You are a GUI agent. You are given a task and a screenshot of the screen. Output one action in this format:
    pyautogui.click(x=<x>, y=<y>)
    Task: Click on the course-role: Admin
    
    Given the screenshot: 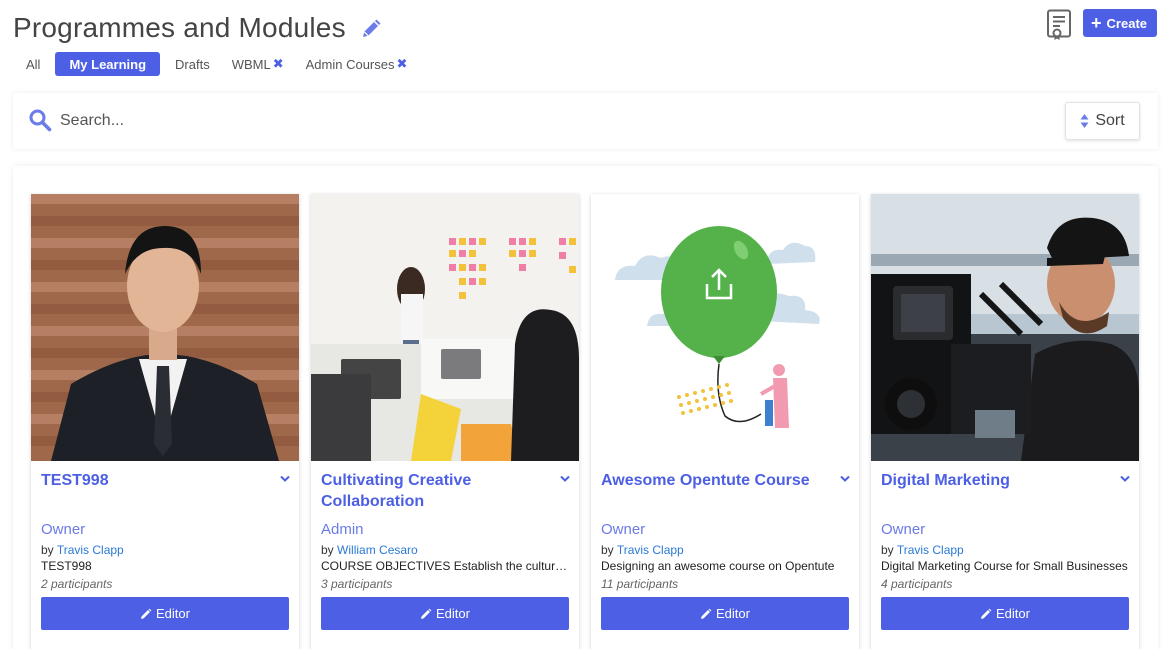 What is the action you would take?
    pyautogui.click(x=342, y=529)
    